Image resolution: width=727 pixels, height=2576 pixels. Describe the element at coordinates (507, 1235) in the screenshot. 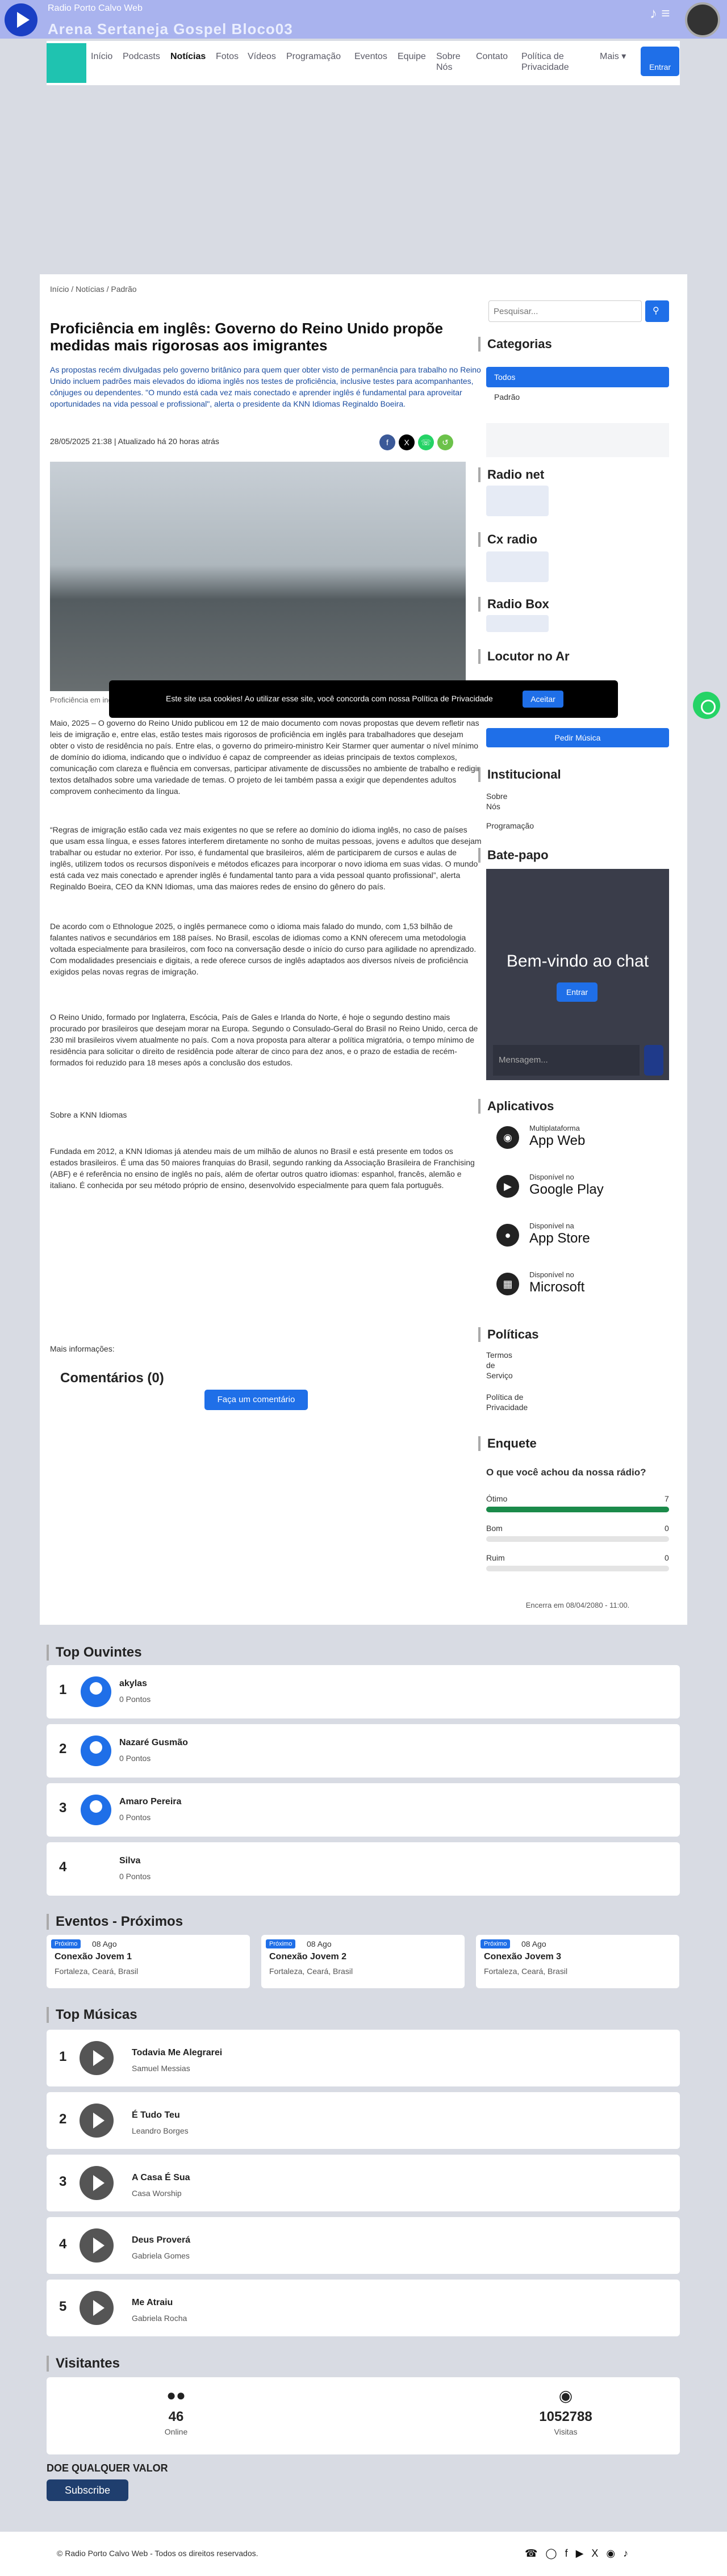

I see `apple-icon: ●` at that location.